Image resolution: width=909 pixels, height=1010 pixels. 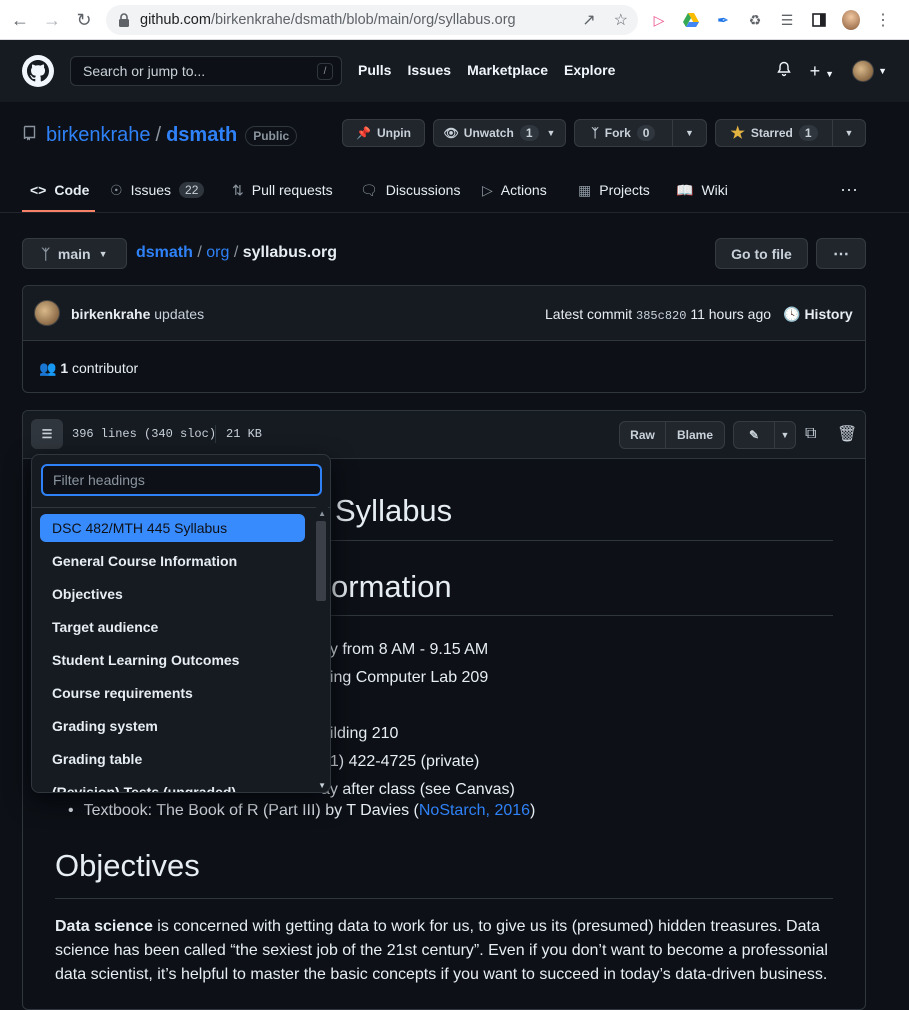 What do you see at coordinates (217, 252) in the screenshot?
I see `breadcrumb-folder: org` at bounding box center [217, 252].